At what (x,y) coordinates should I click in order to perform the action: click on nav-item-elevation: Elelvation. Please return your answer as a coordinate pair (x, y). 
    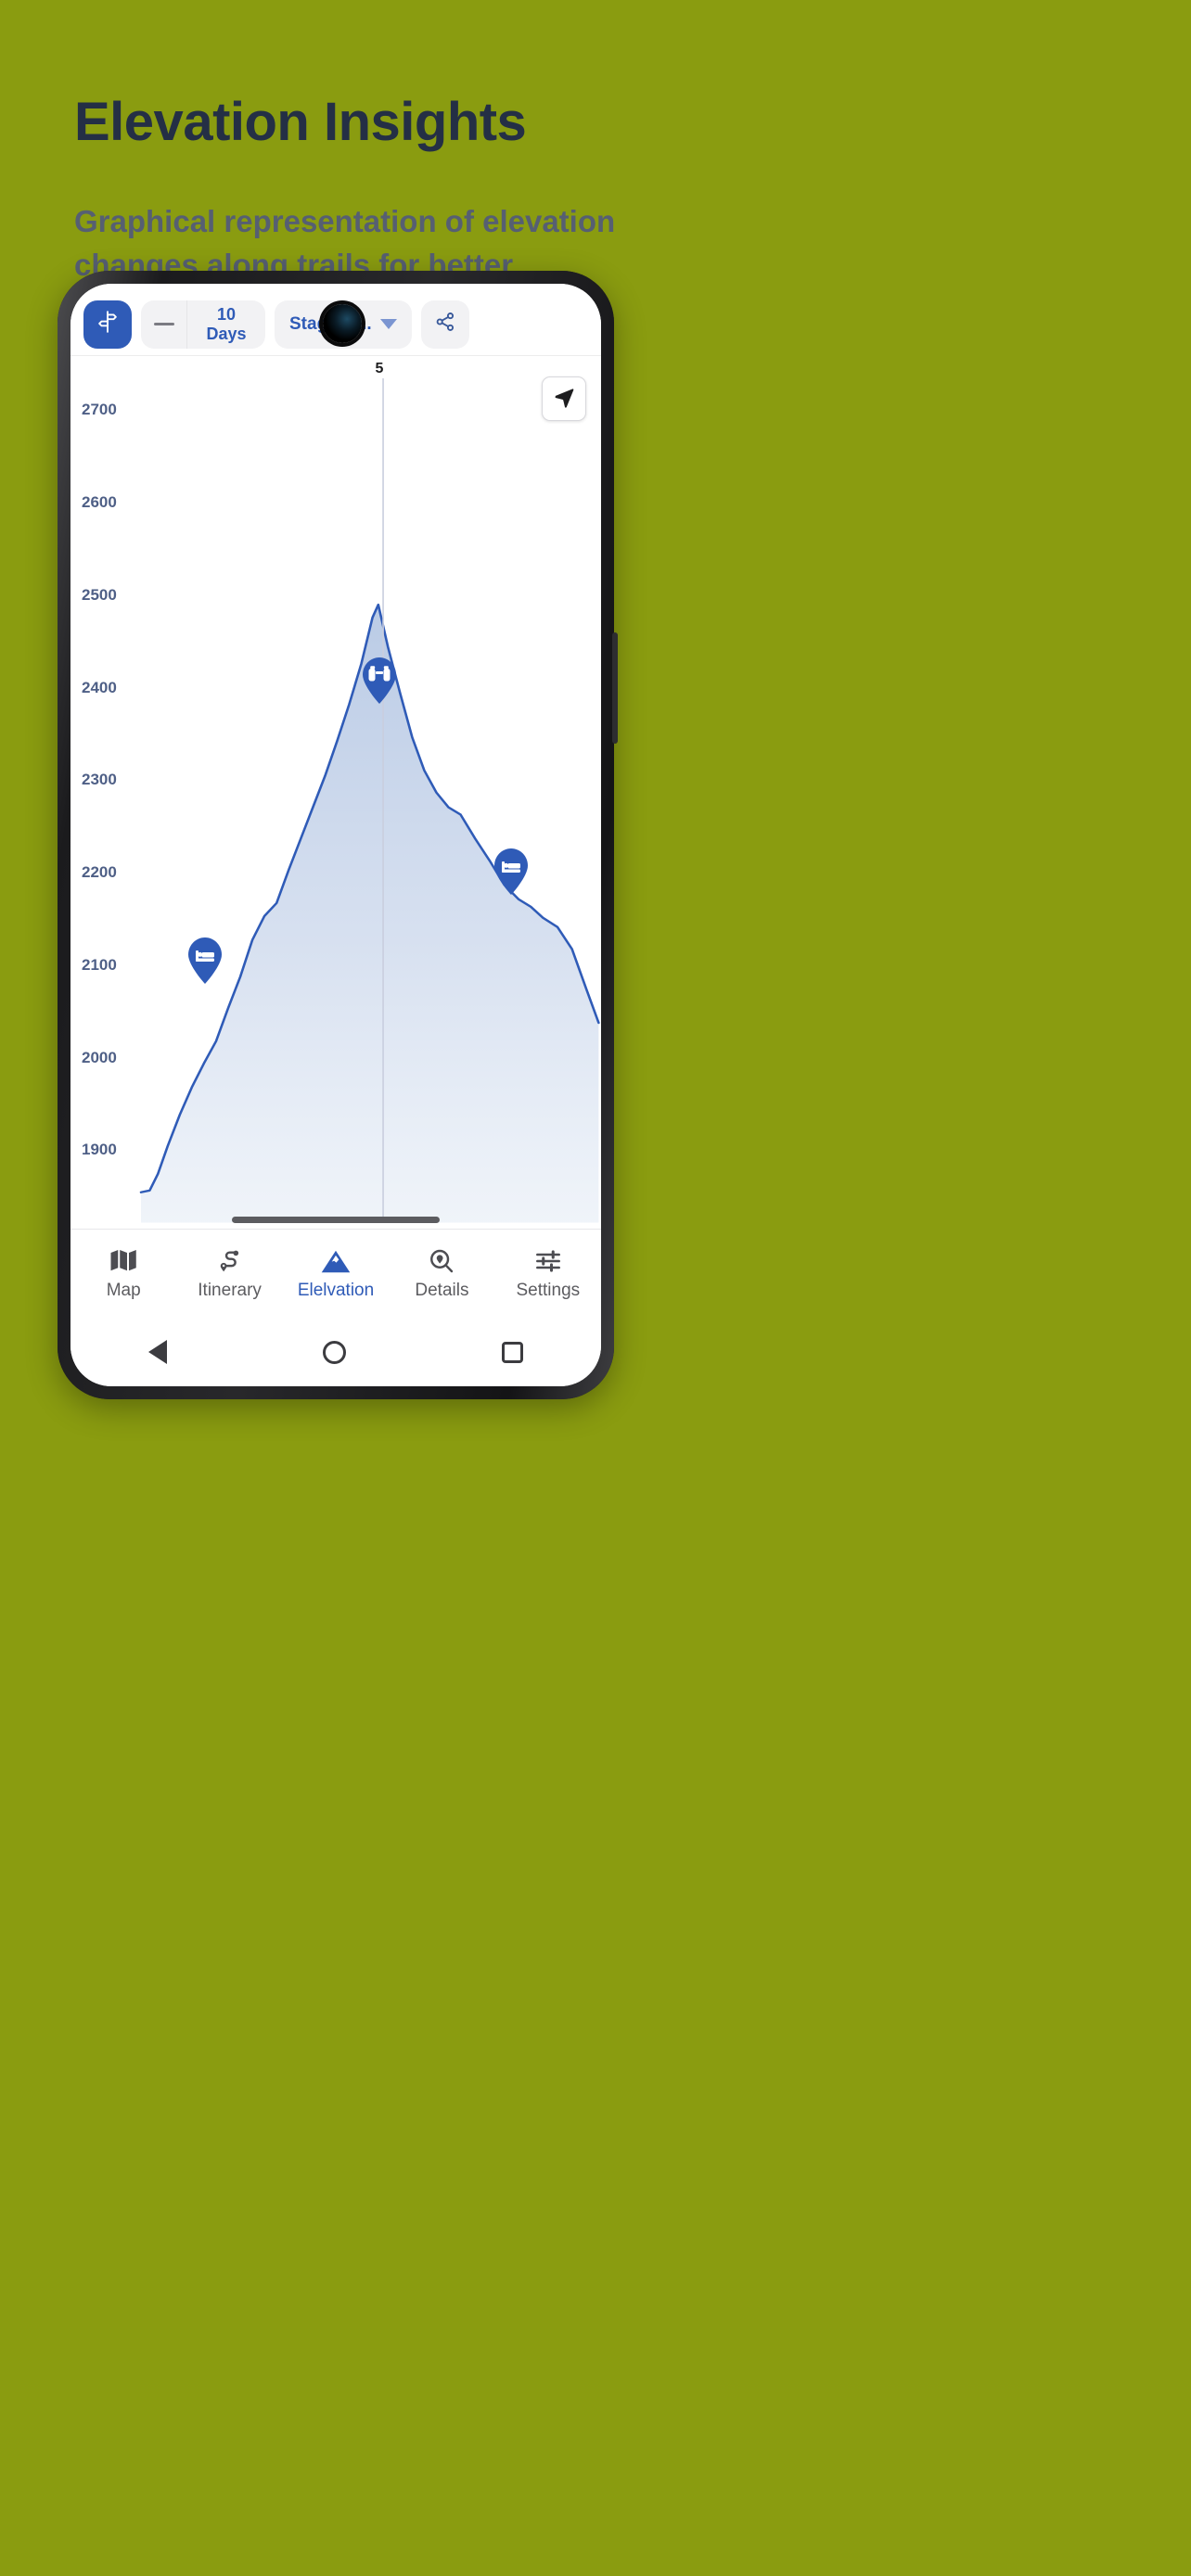
    Looking at the image, I should click on (336, 1273).